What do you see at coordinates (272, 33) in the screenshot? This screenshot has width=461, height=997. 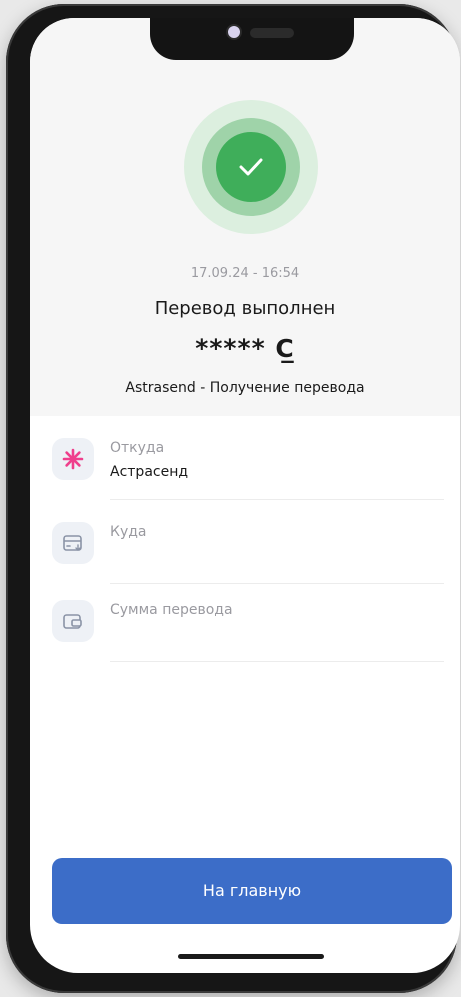 I see `speaker-grille` at bounding box center [272, 33].